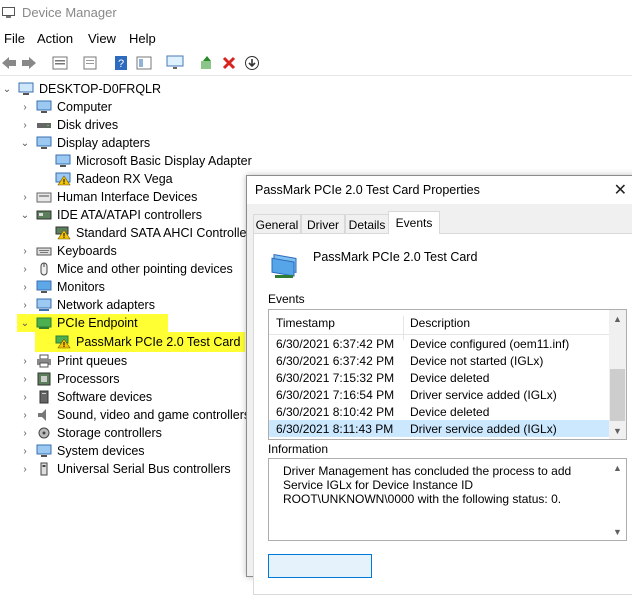 The height and width of the screenshot is (595, 632). What do you see at coordinates (29, 63) in the screenshot?
I see `forward-icon` at bounding box center [29, 63].